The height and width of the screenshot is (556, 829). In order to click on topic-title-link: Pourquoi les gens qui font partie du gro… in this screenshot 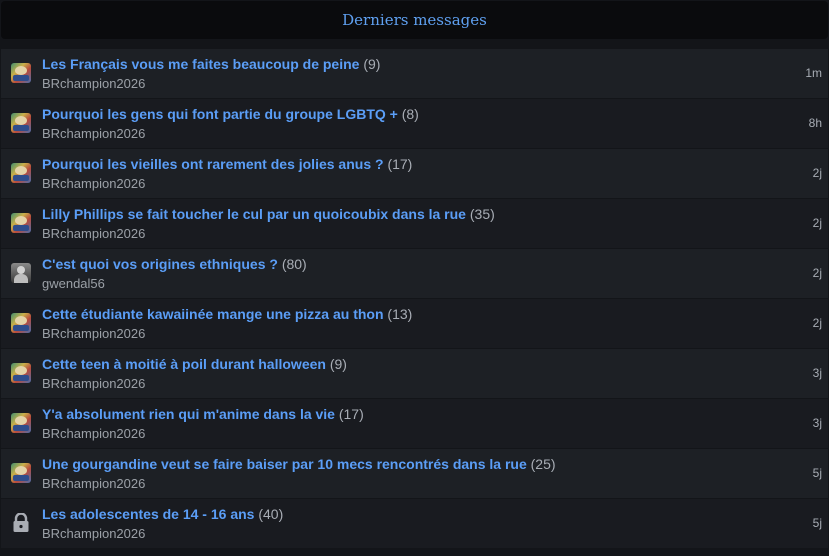, I will do `click(220, 114)`.